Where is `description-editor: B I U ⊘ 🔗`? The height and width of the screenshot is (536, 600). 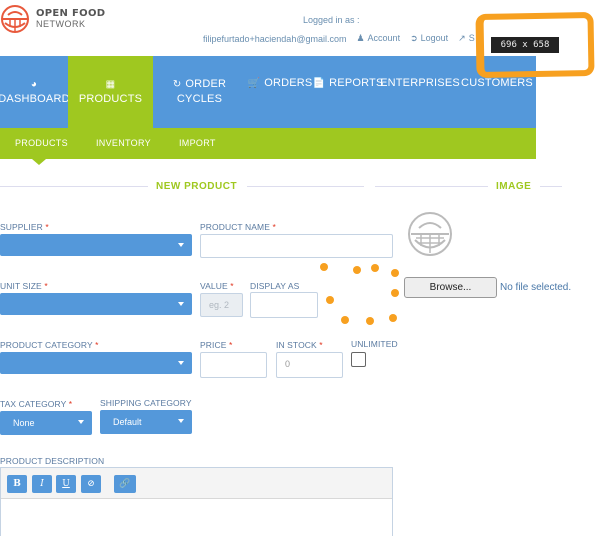
description-editor: B I U ⊘ 🔗 is located at coordinates (196, 501).